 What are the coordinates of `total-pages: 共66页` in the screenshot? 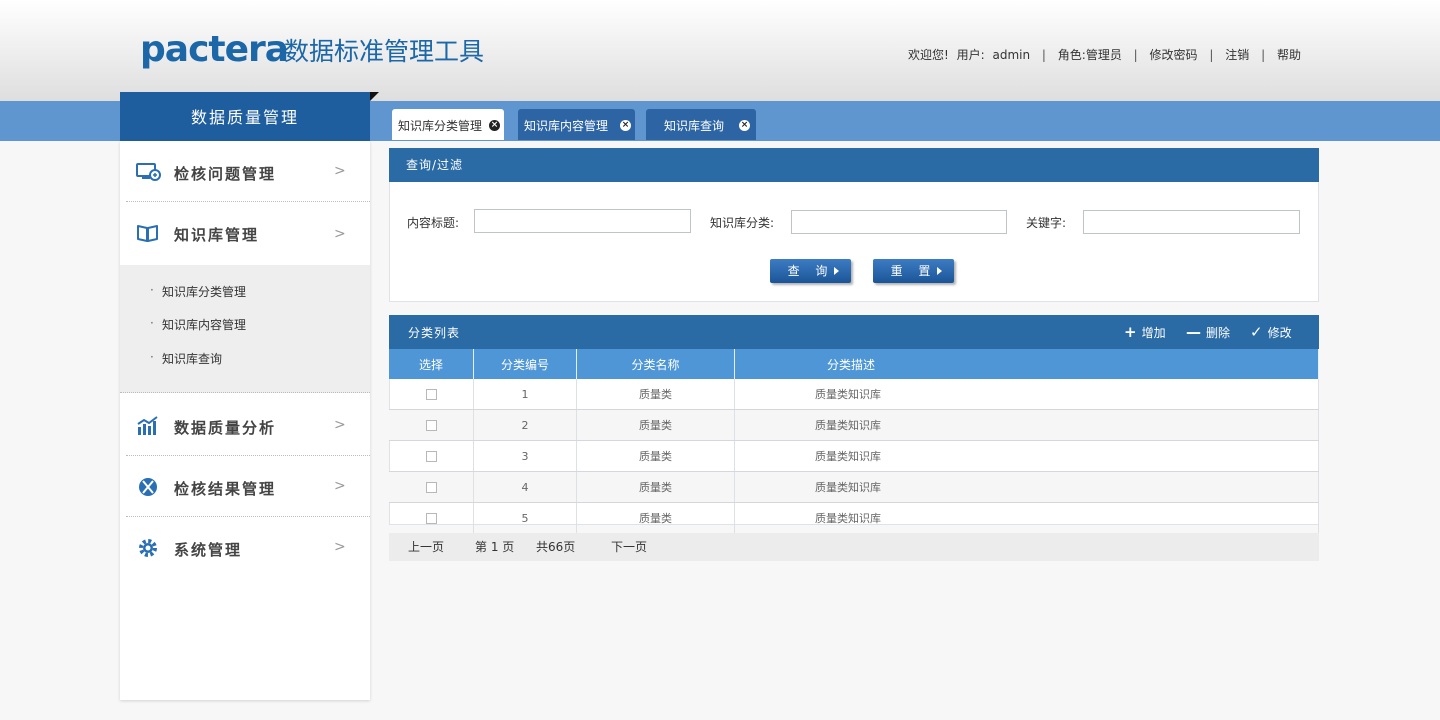 It's located at (556, 547).